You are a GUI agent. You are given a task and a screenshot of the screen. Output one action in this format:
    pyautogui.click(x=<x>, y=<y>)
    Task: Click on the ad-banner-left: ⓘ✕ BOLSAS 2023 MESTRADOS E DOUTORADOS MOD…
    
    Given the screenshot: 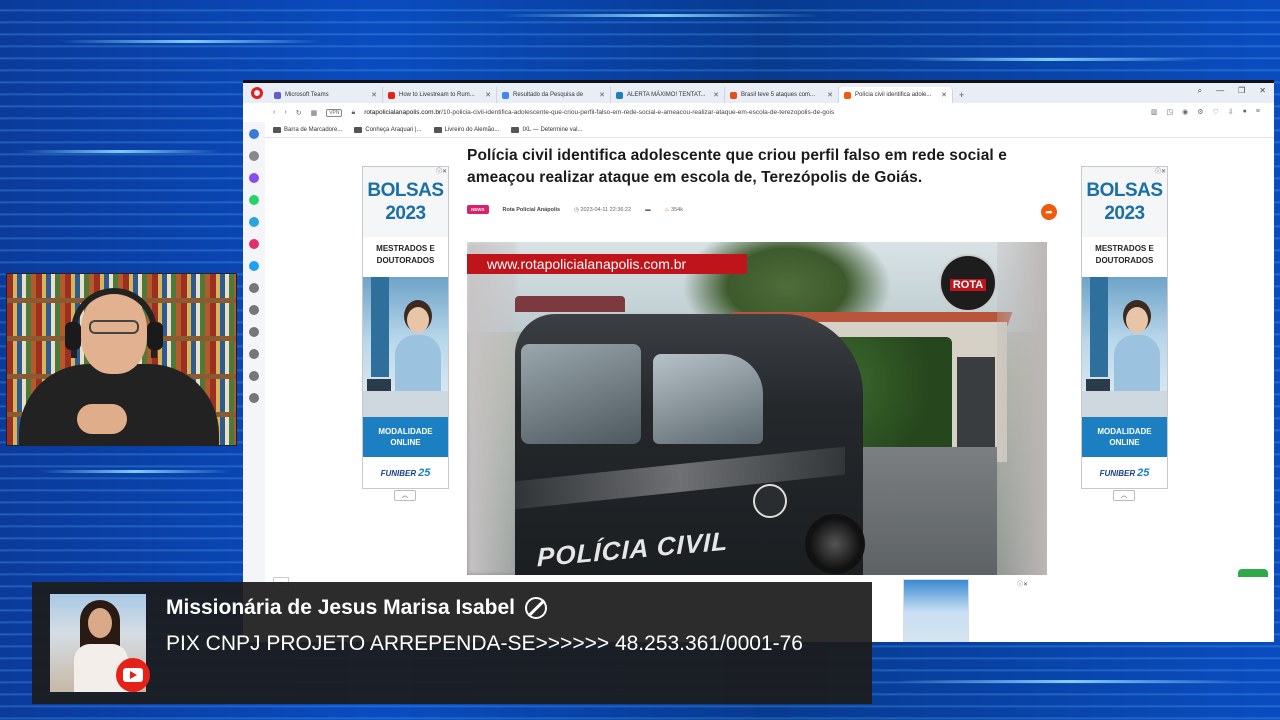 What is the action you would take?
    pyautogui.click(x=405, y=327)
    